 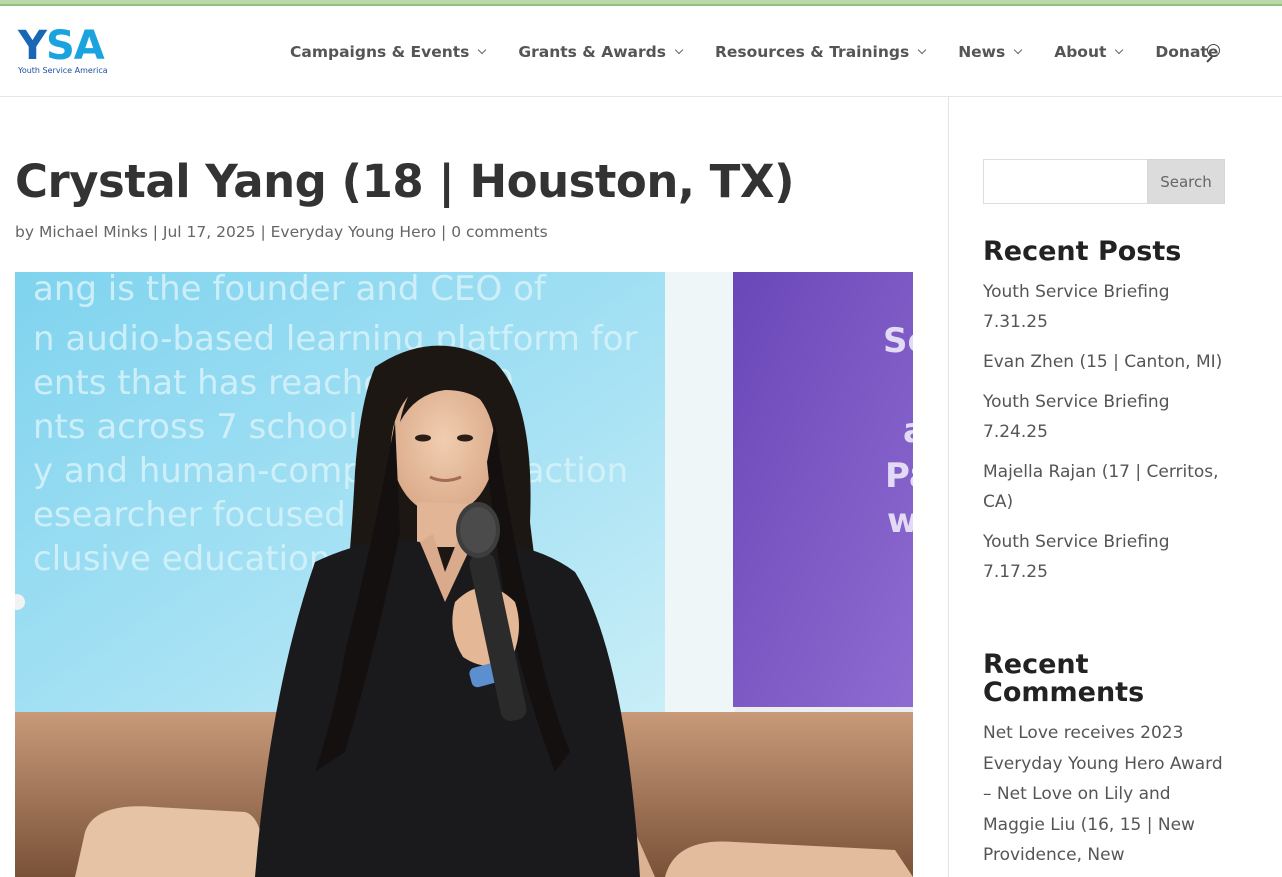 What do you see at coordinates (948, 487) in the screenshot?
I see `sidebar-divider` at bounding box center [948, 487].